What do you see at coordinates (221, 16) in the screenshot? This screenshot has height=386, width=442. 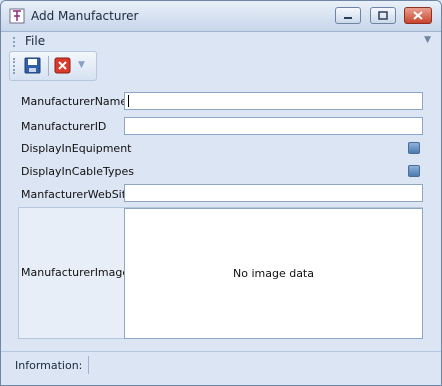 I see `title-bar: Add Manufacturer` at bounding box center [221, 16].